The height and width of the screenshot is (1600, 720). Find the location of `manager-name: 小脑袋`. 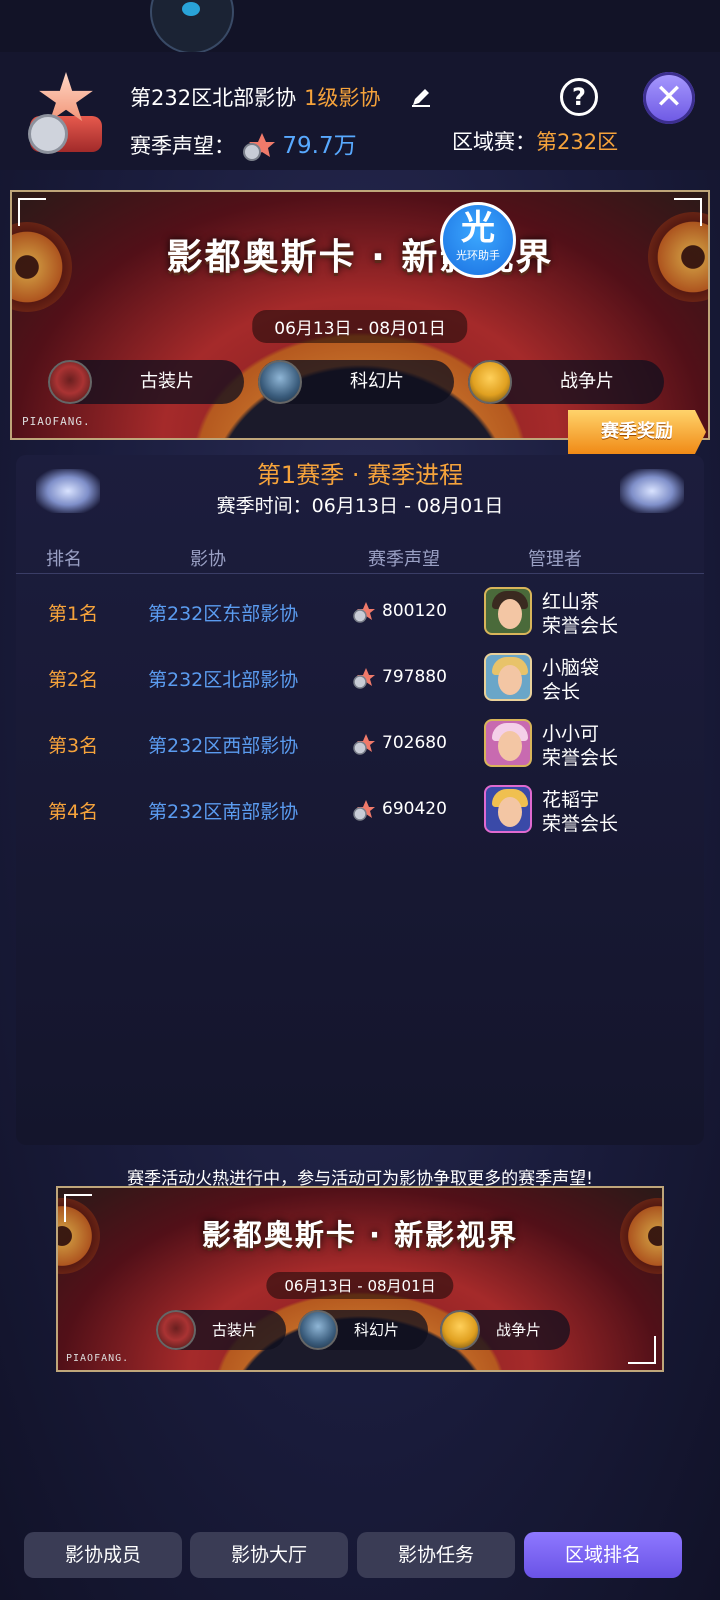

manager-name: 小脑袋 is located at coordinates (571, 668).